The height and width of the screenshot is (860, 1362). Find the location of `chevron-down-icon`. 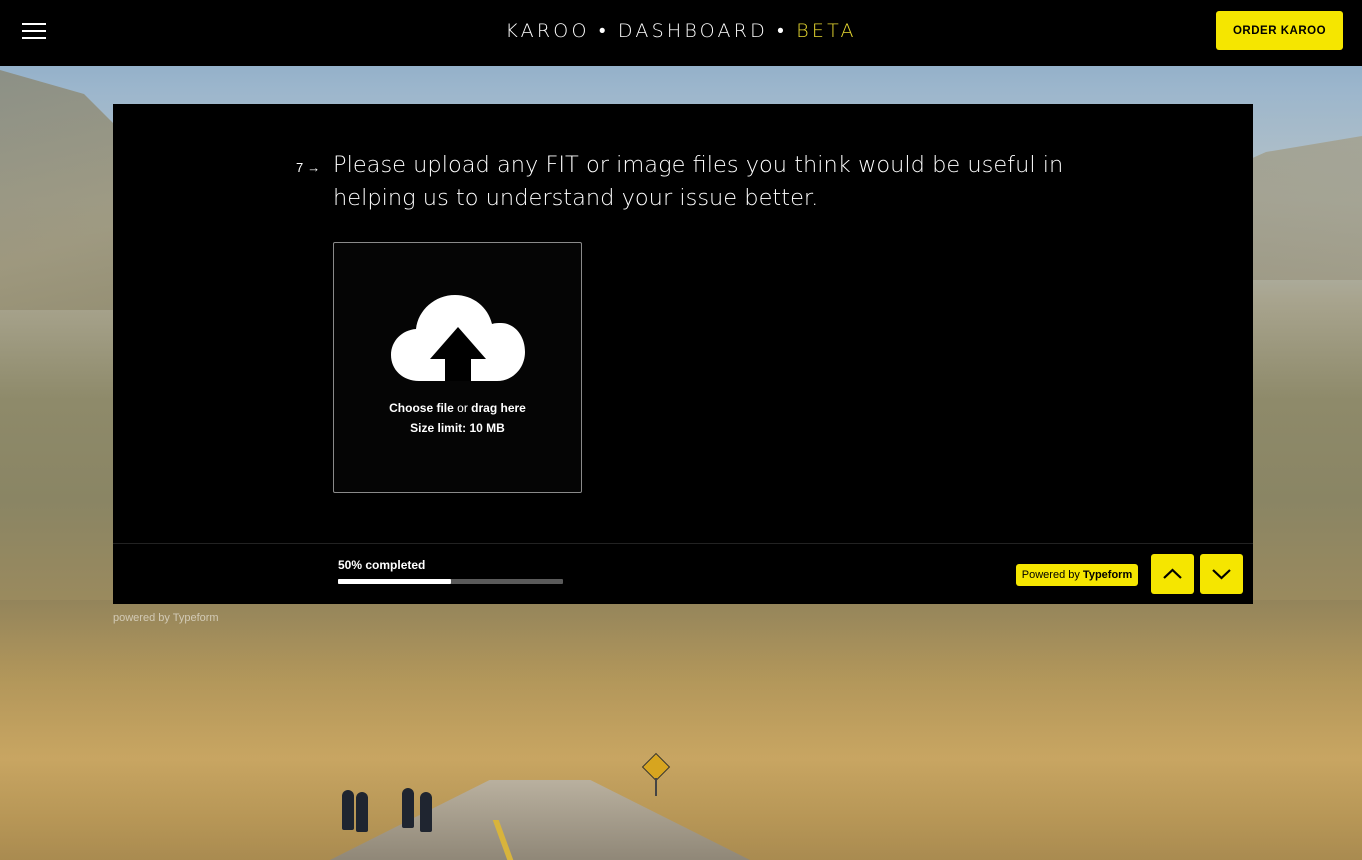

chevron-down-icon is located at coordinates (1221, 574).